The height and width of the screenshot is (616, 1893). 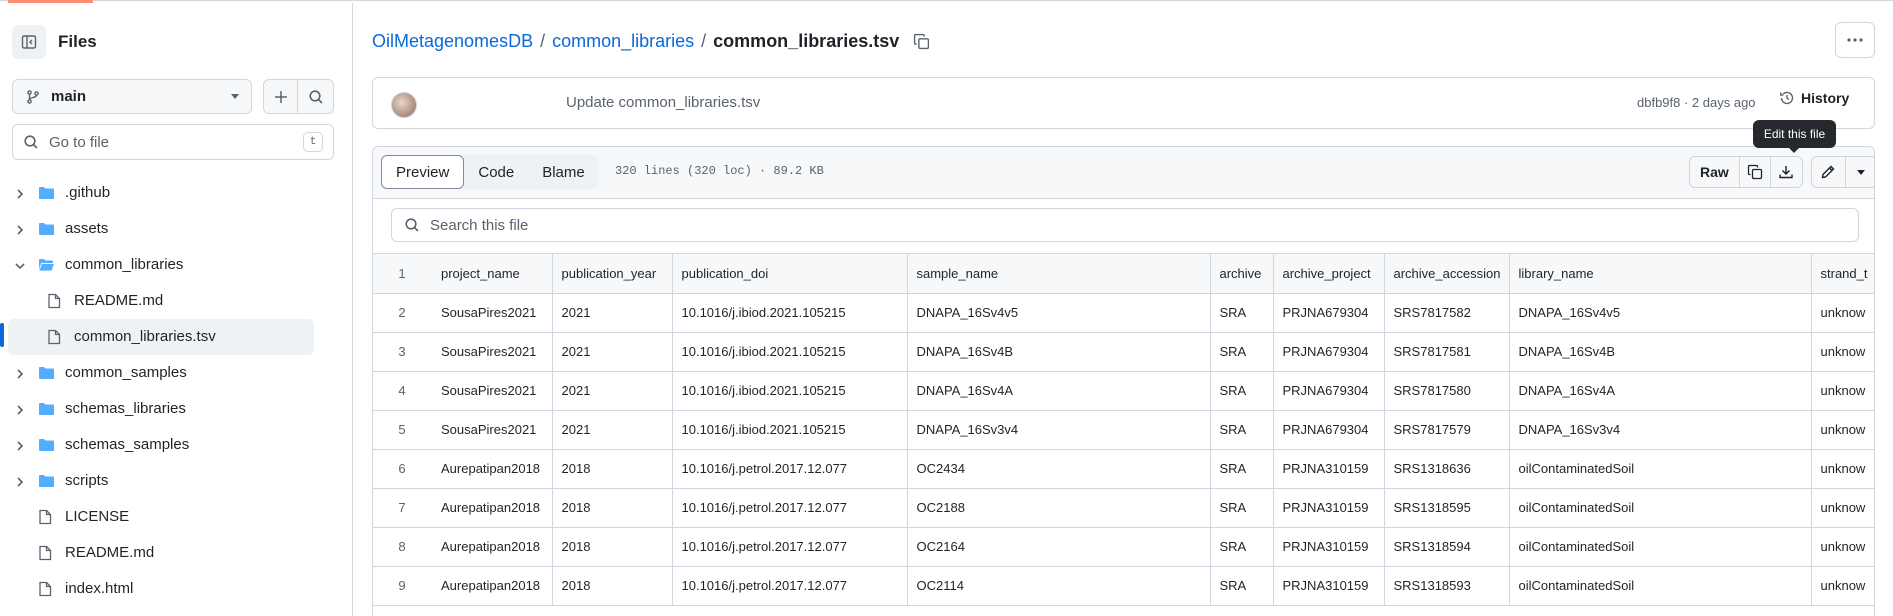 I want to click on commit-sha-and-date: dbfb9f8 · 2 days ago, so click(x=1696, y=102).